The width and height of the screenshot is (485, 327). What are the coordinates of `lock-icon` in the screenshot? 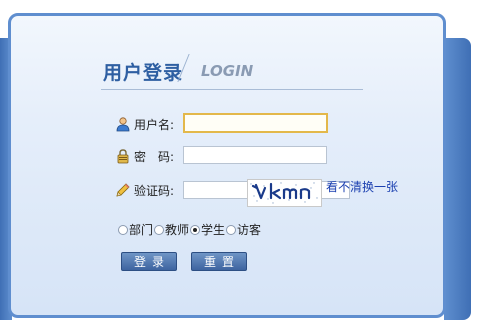 It's located at (123, 156).